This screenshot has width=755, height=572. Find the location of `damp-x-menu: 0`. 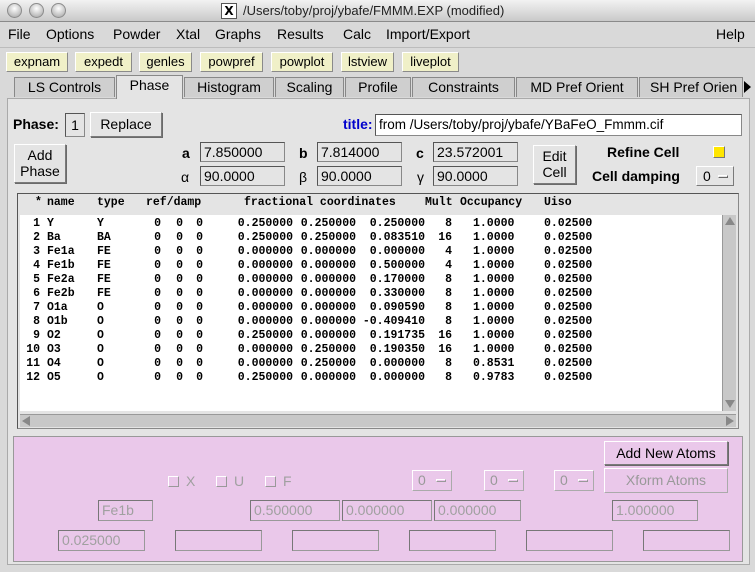

damp-x-menu: 0 is located at coordinates (432, 480).